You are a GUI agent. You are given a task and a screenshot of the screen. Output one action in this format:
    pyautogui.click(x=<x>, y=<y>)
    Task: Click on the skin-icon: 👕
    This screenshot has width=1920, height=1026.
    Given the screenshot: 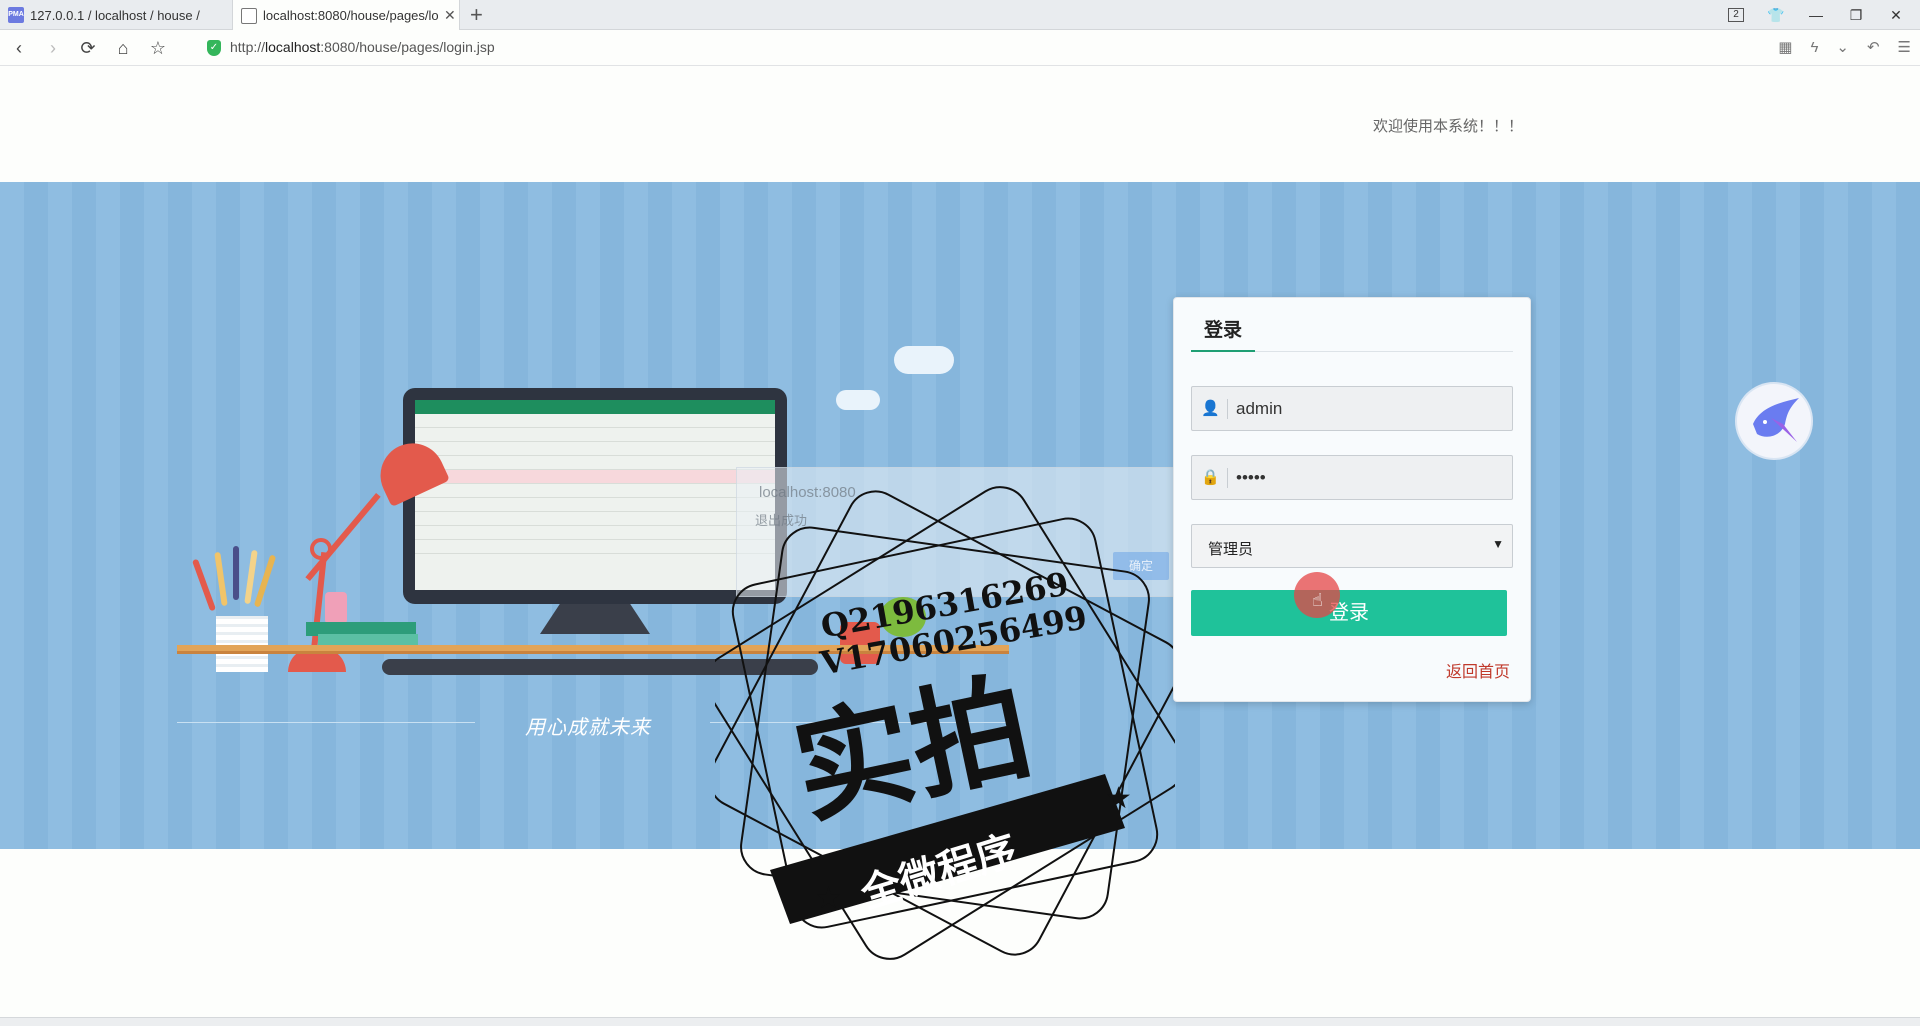 What is the action you would take?
    pyautogui.click(x=1776, y=15)
    